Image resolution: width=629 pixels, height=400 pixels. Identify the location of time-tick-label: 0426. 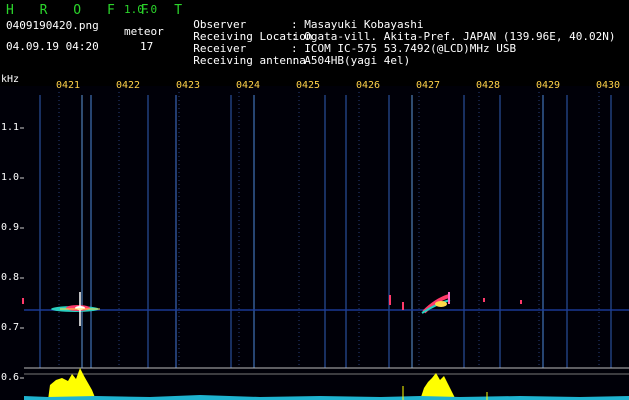
(368, 85).